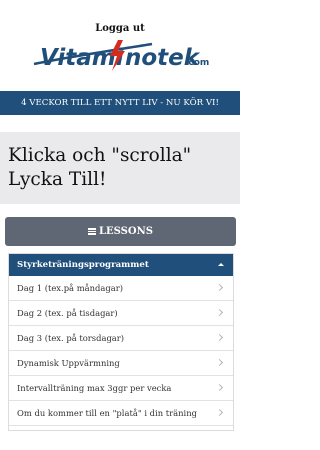  I want to click on accordion-header: Styrketräningsprogrammet, so click(121, 265).